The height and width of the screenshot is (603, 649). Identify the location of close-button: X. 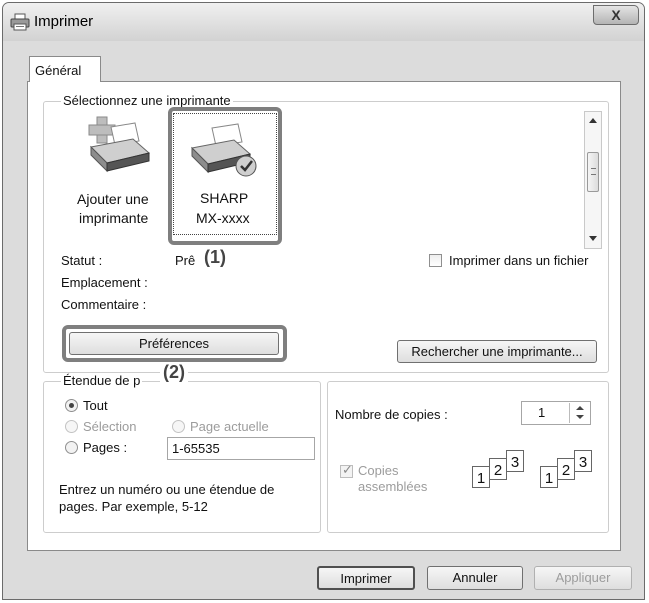
(616, 15).